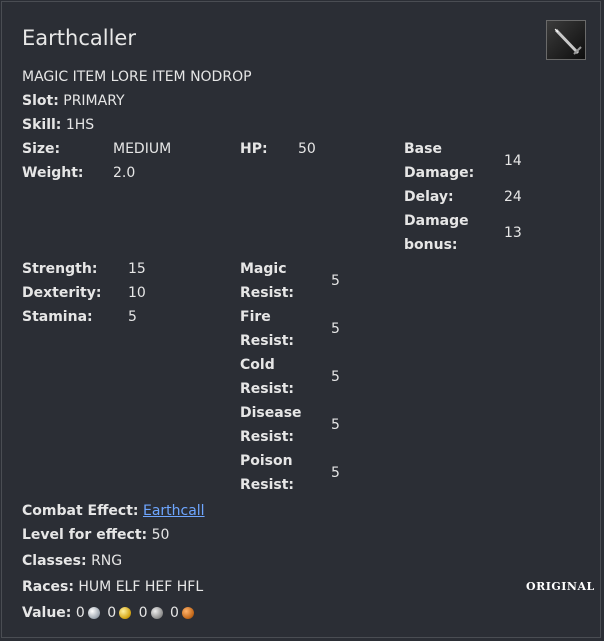  I want to click on hp-value: 50, so click(307, 149).